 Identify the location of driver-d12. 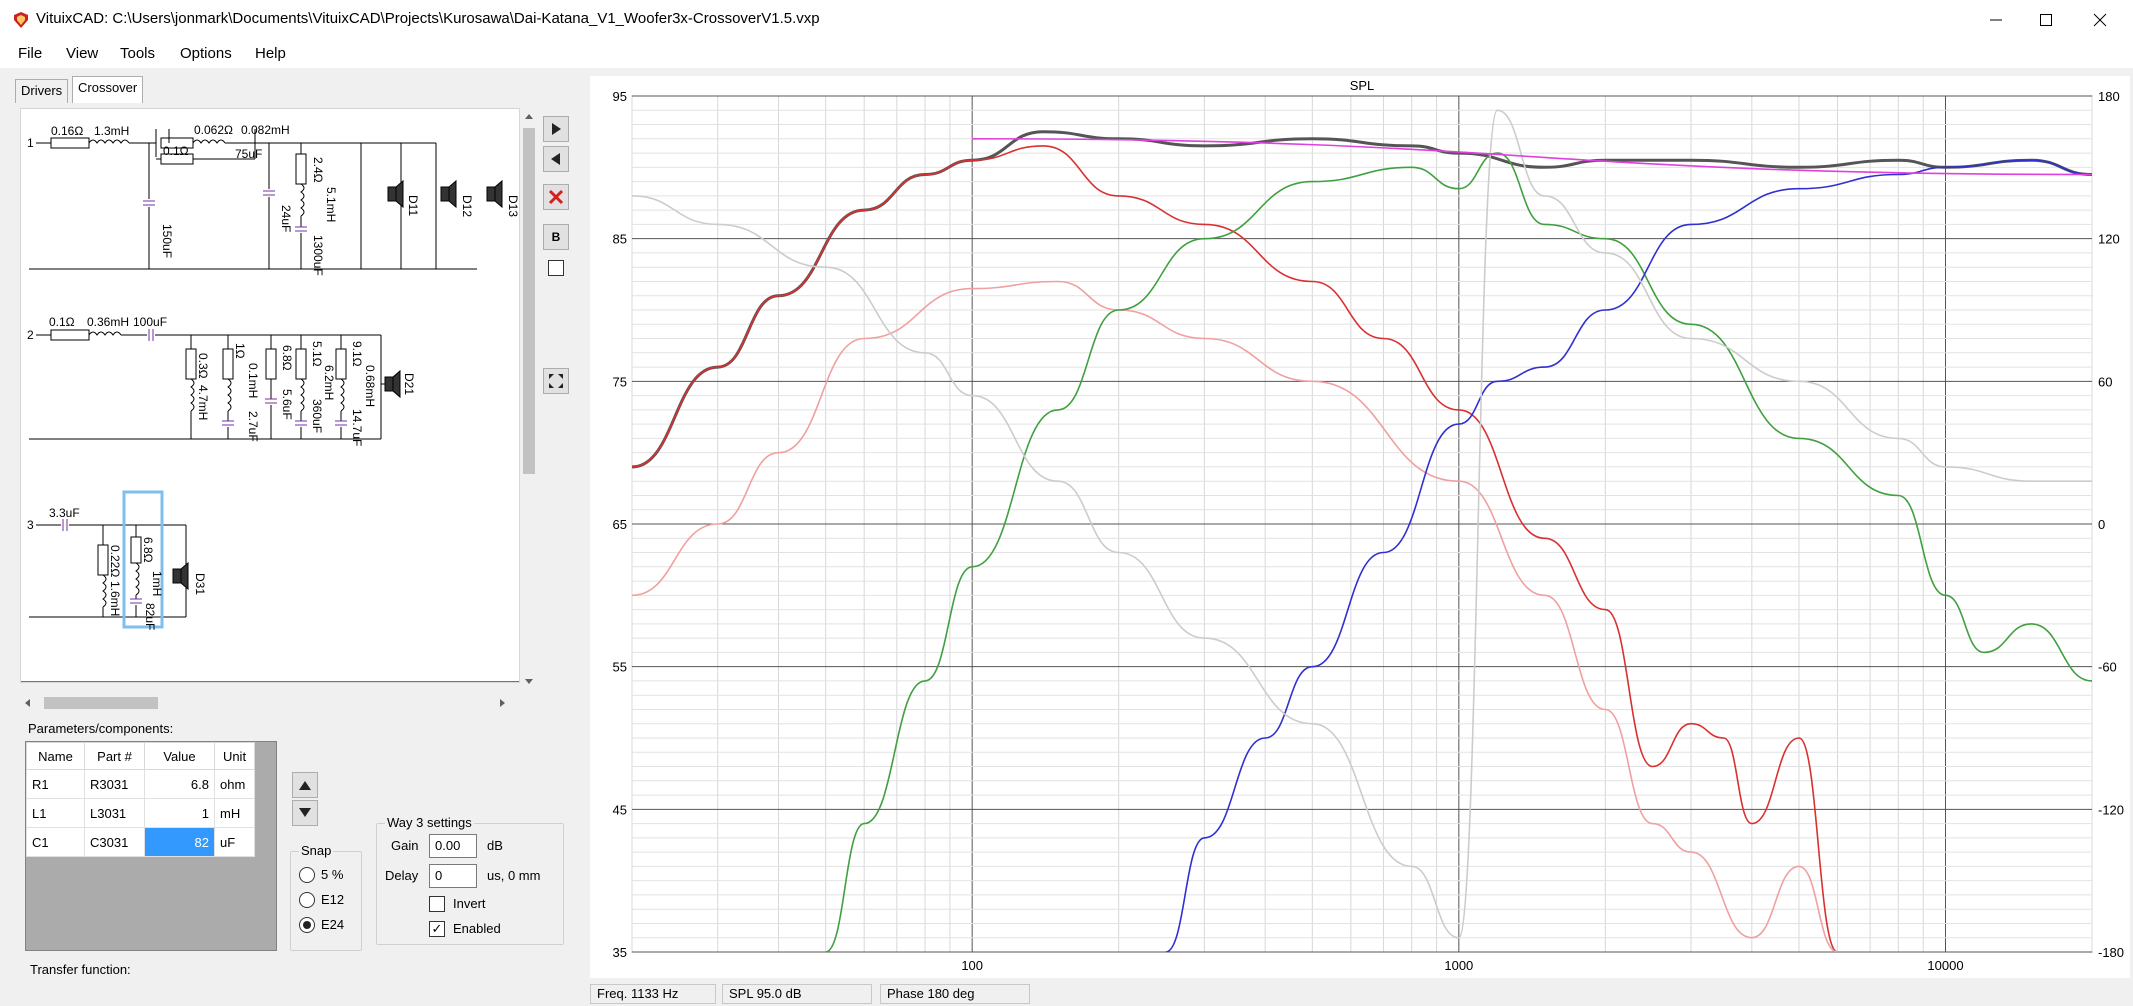
(445, 194).